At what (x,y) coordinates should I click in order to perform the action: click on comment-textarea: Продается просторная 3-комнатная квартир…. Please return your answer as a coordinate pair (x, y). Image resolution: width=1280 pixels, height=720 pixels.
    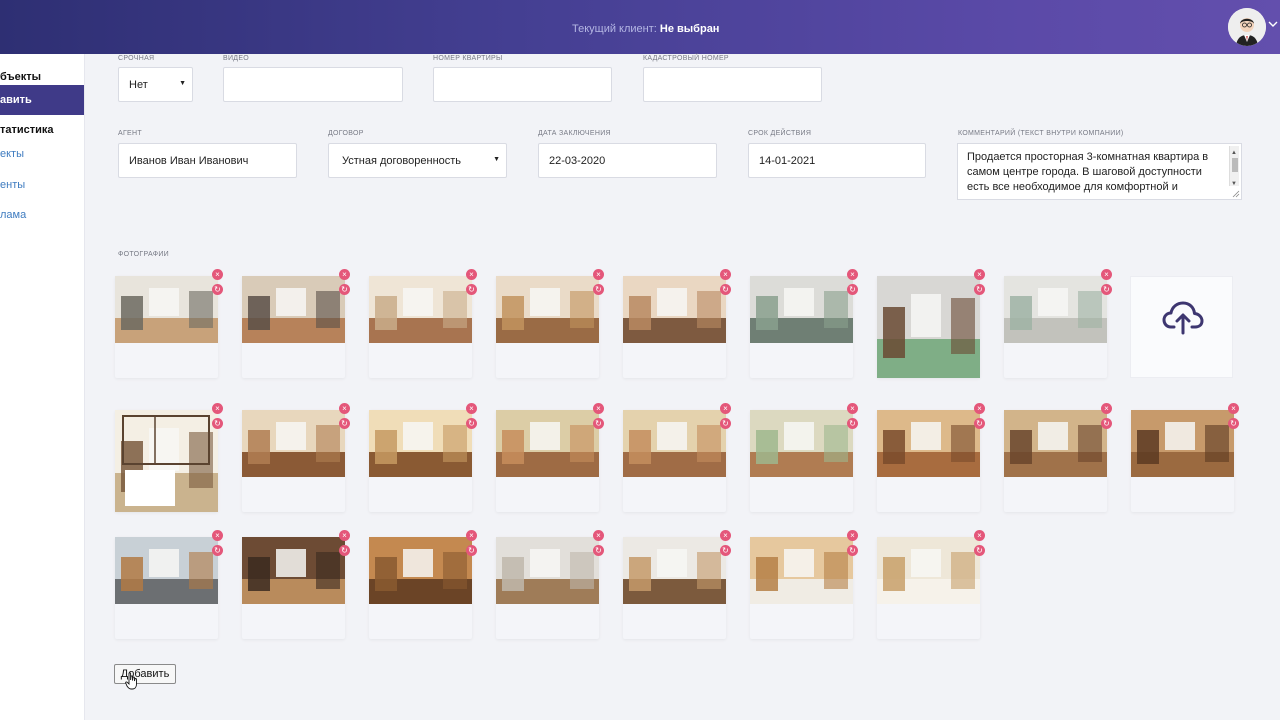
    Looking at the image, I should click on (1099, 171).